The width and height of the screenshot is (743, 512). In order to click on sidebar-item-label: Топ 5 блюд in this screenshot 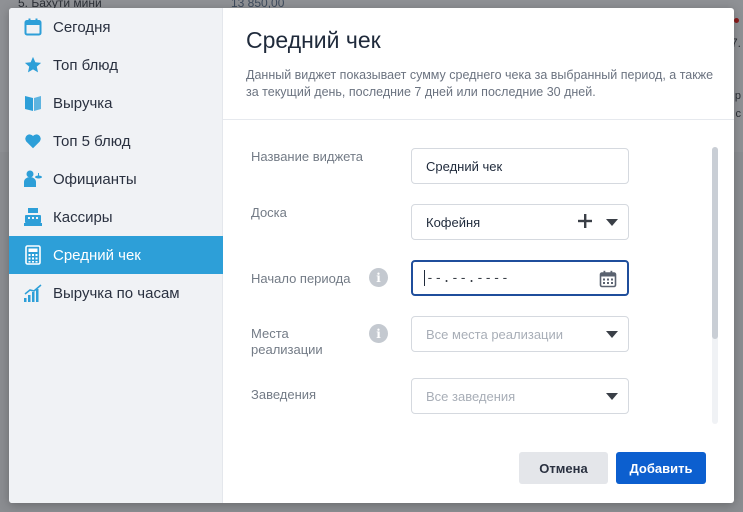, I will do `click(92, 141)`.